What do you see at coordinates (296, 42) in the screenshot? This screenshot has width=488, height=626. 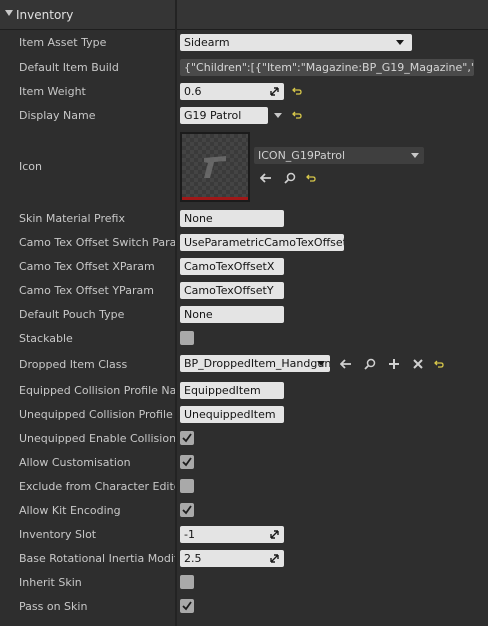 I see `item-asset-type-combo: Sidearm` at bounding box center [296, 42].